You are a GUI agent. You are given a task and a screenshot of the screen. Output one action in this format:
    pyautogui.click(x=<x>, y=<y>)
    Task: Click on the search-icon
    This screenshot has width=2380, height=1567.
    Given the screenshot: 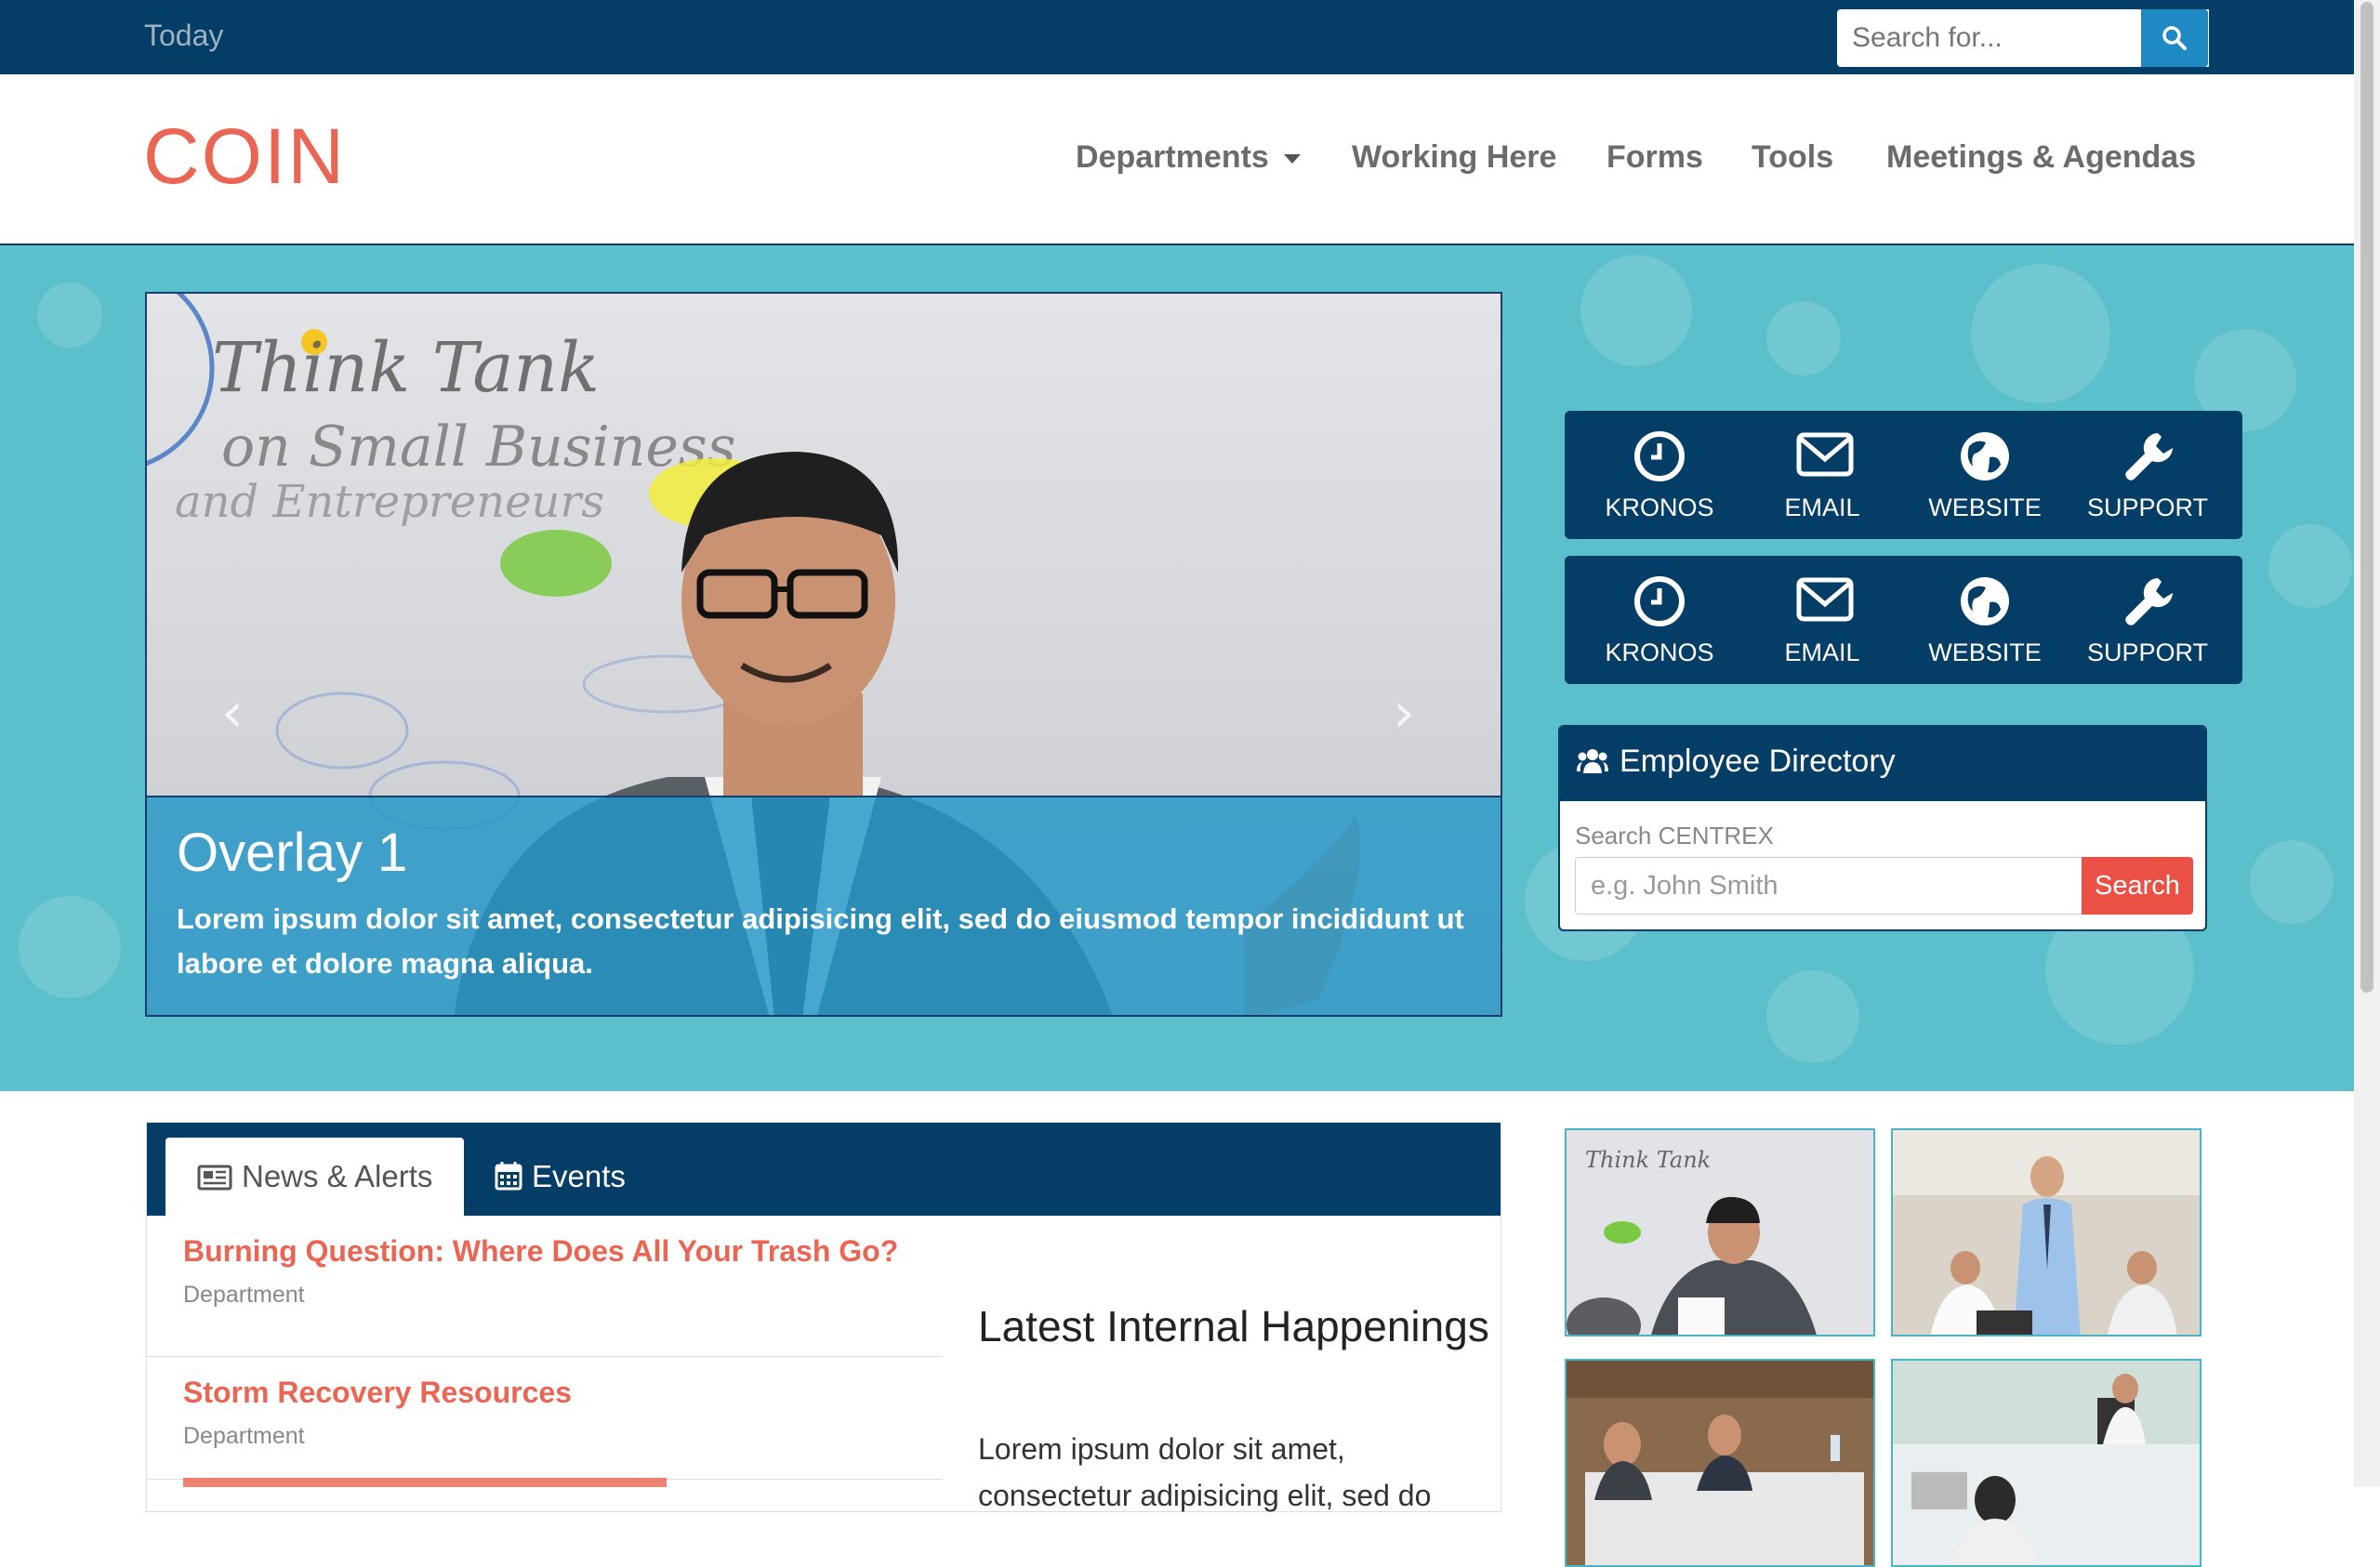 What is the action you would take?
    pyautogui.click(x=2174, y=38)
    